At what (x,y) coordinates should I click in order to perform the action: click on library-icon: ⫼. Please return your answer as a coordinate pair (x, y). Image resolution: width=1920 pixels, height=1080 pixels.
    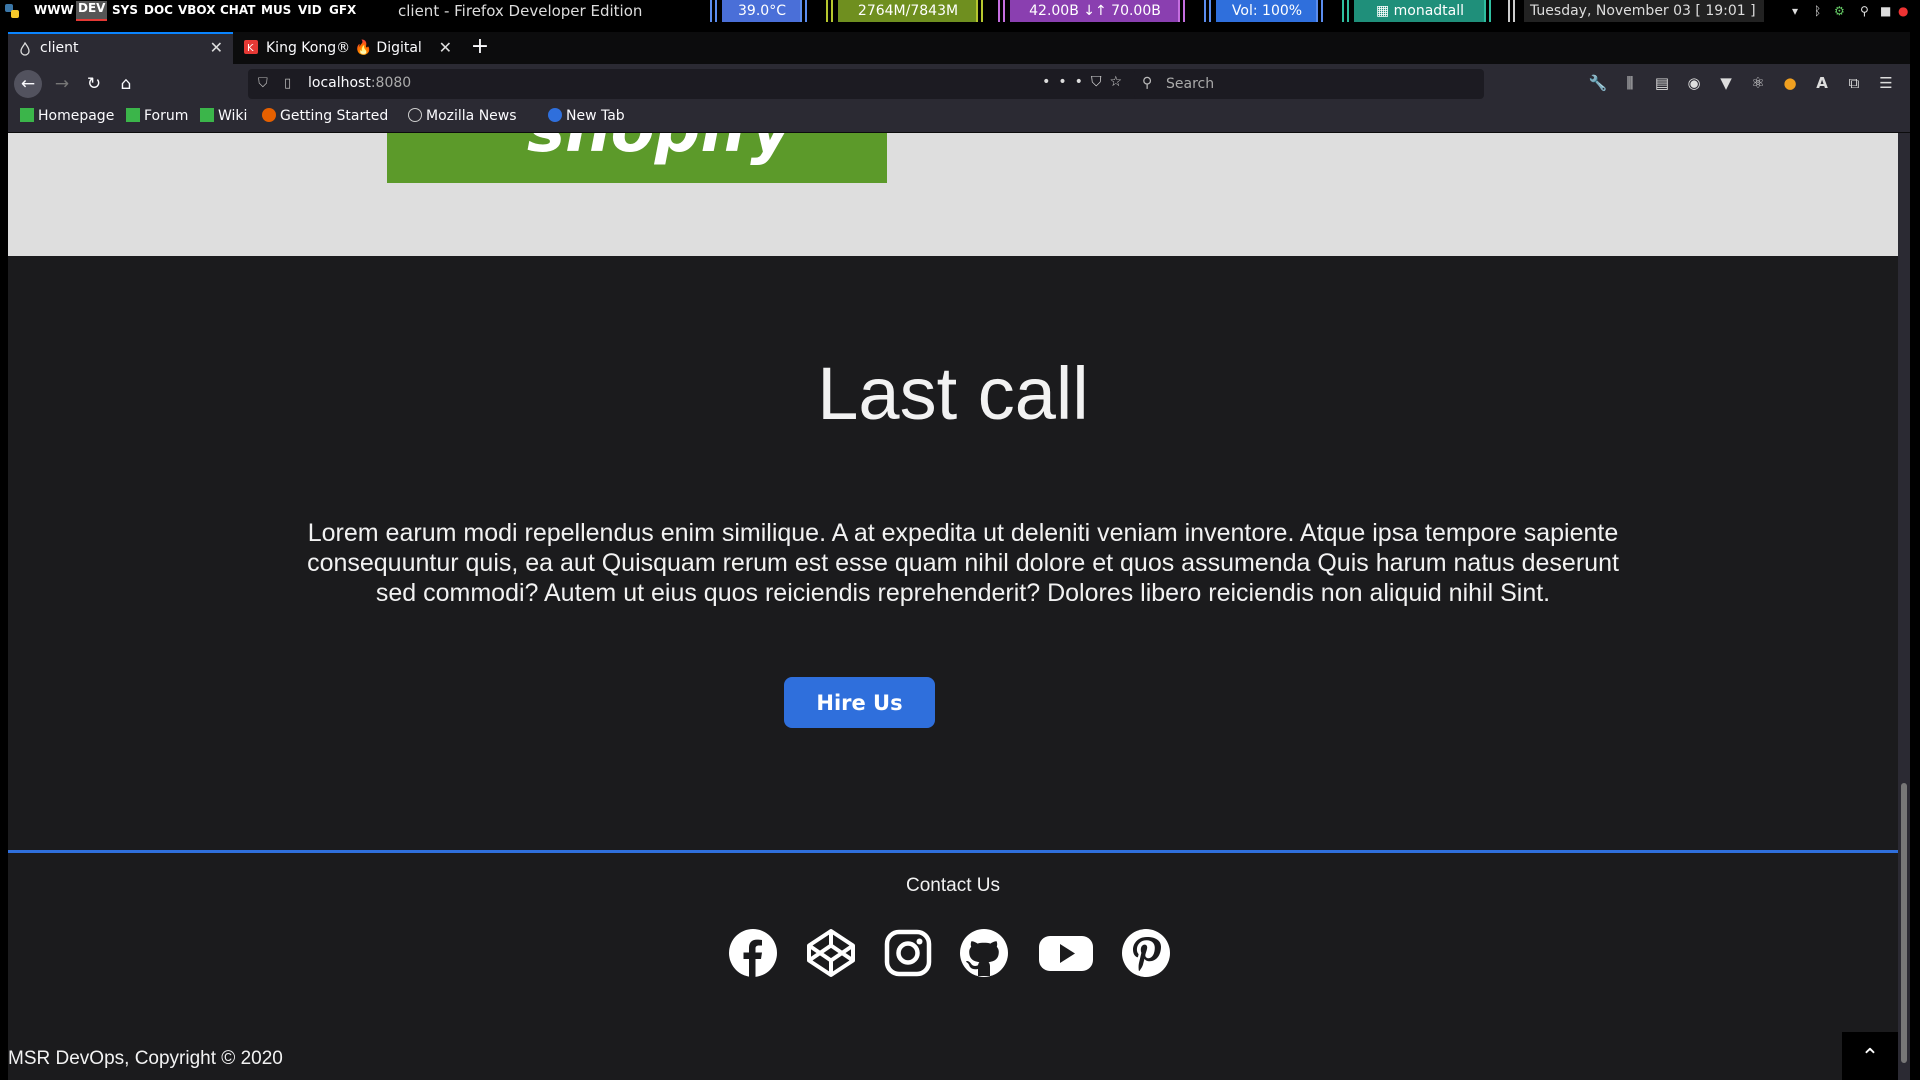
    Looking at the image, I should click on (1630, 83).